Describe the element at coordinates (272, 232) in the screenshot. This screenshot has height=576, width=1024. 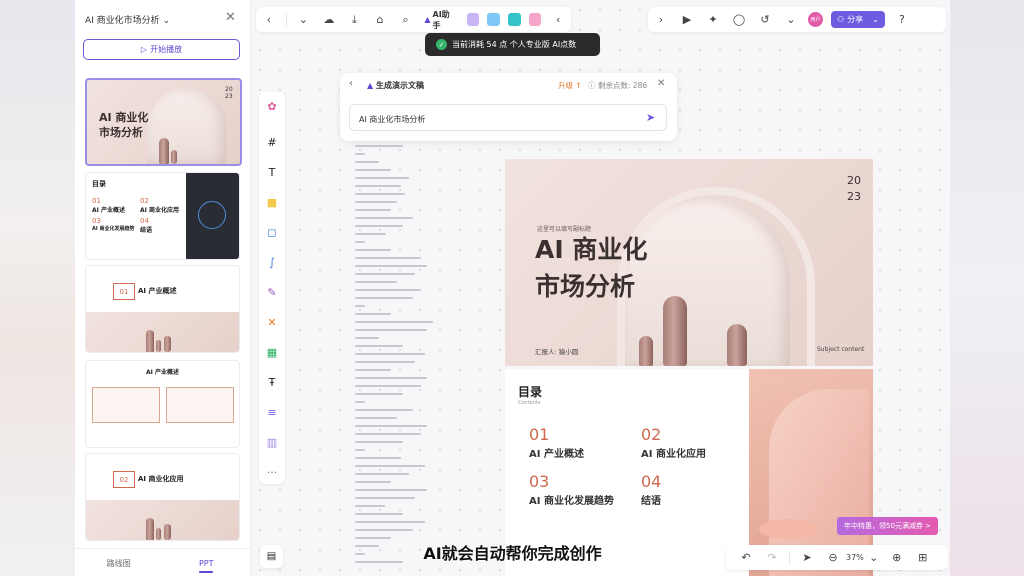
I see `shape-icon: ◻` at that location.